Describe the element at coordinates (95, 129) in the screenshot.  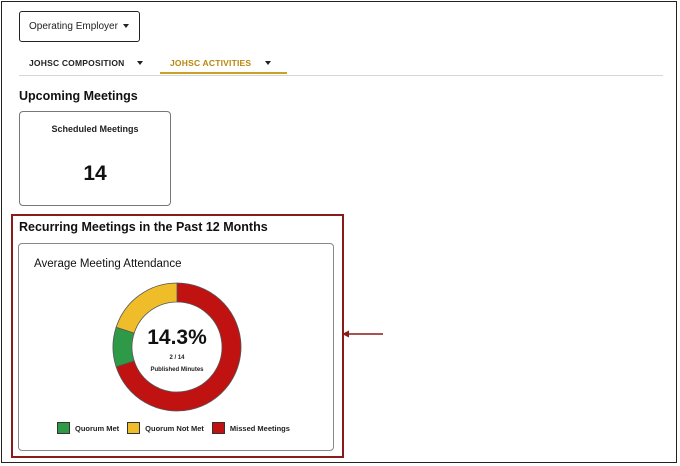
I see `scheduled-meetings-label: Scheduled Meetings` at that location.